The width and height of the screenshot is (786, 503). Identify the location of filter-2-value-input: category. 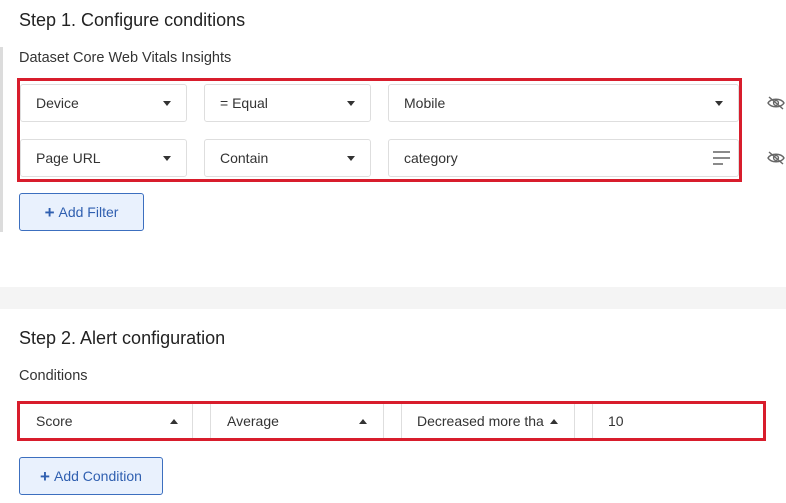
(563, 158).